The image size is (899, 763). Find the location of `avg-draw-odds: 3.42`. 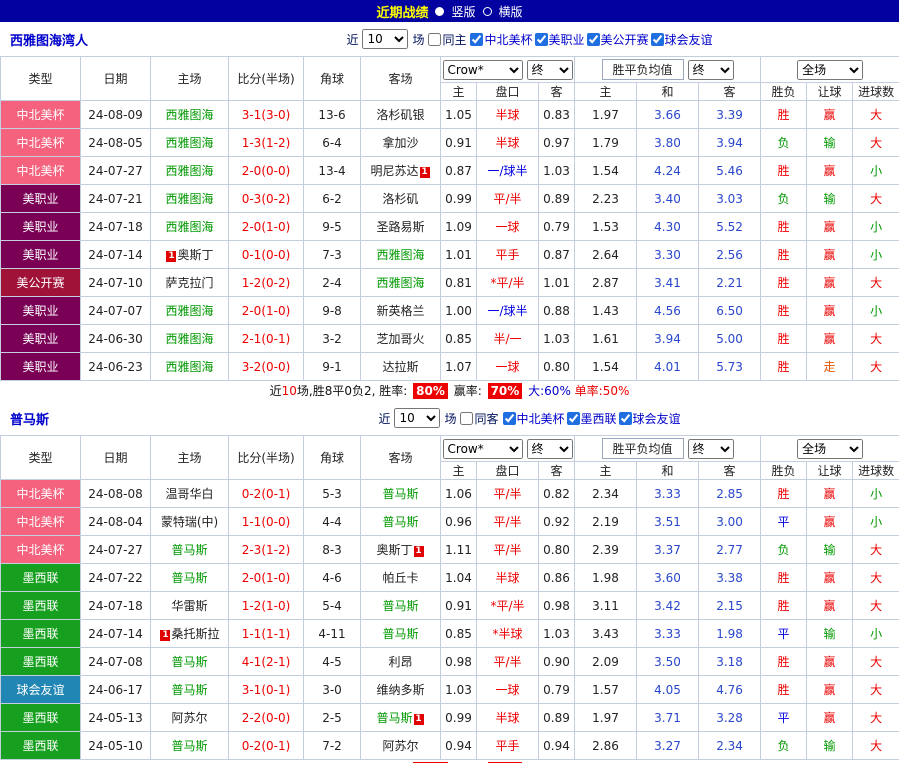

avg-draw-odds: 3.42 is located at coordinates (668, 605).